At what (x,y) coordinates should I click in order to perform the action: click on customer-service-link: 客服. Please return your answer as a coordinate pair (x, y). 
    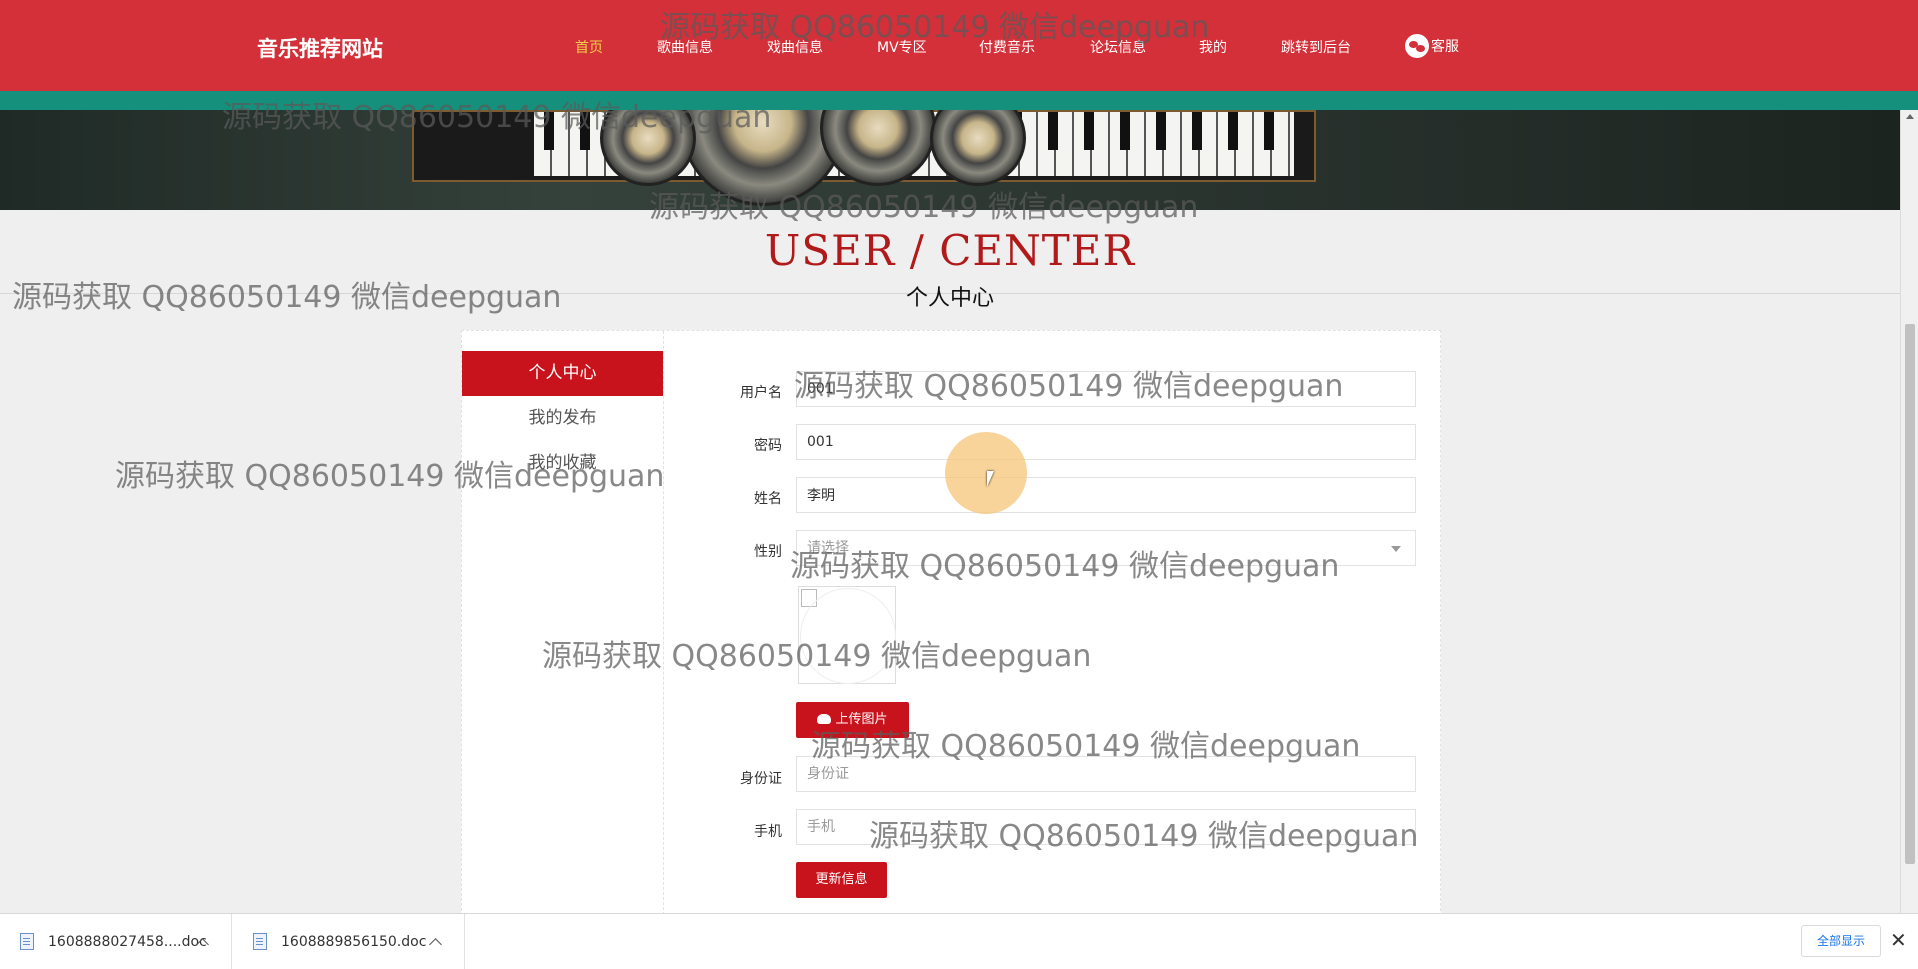
    Looking at the image, I should click on (1432, 46).